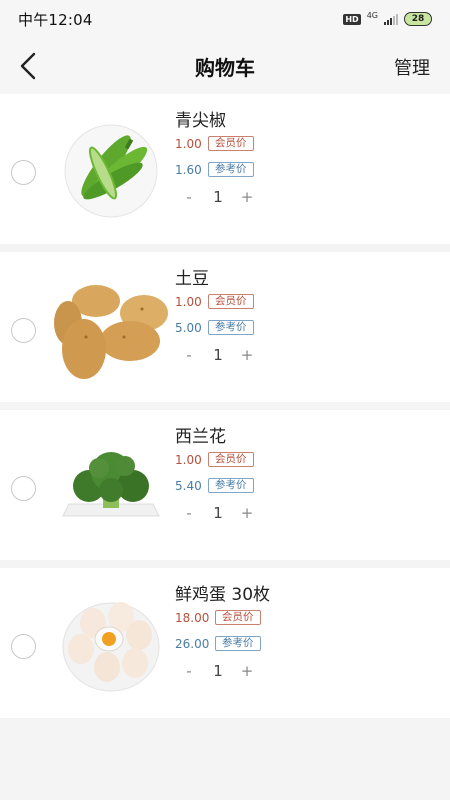 The height and width of the screenshot is (800, 450). What do you see at coordinates (200, 437) in the screenshot?
I see `product-name: 西兰花` at bounding box center [200, 437].